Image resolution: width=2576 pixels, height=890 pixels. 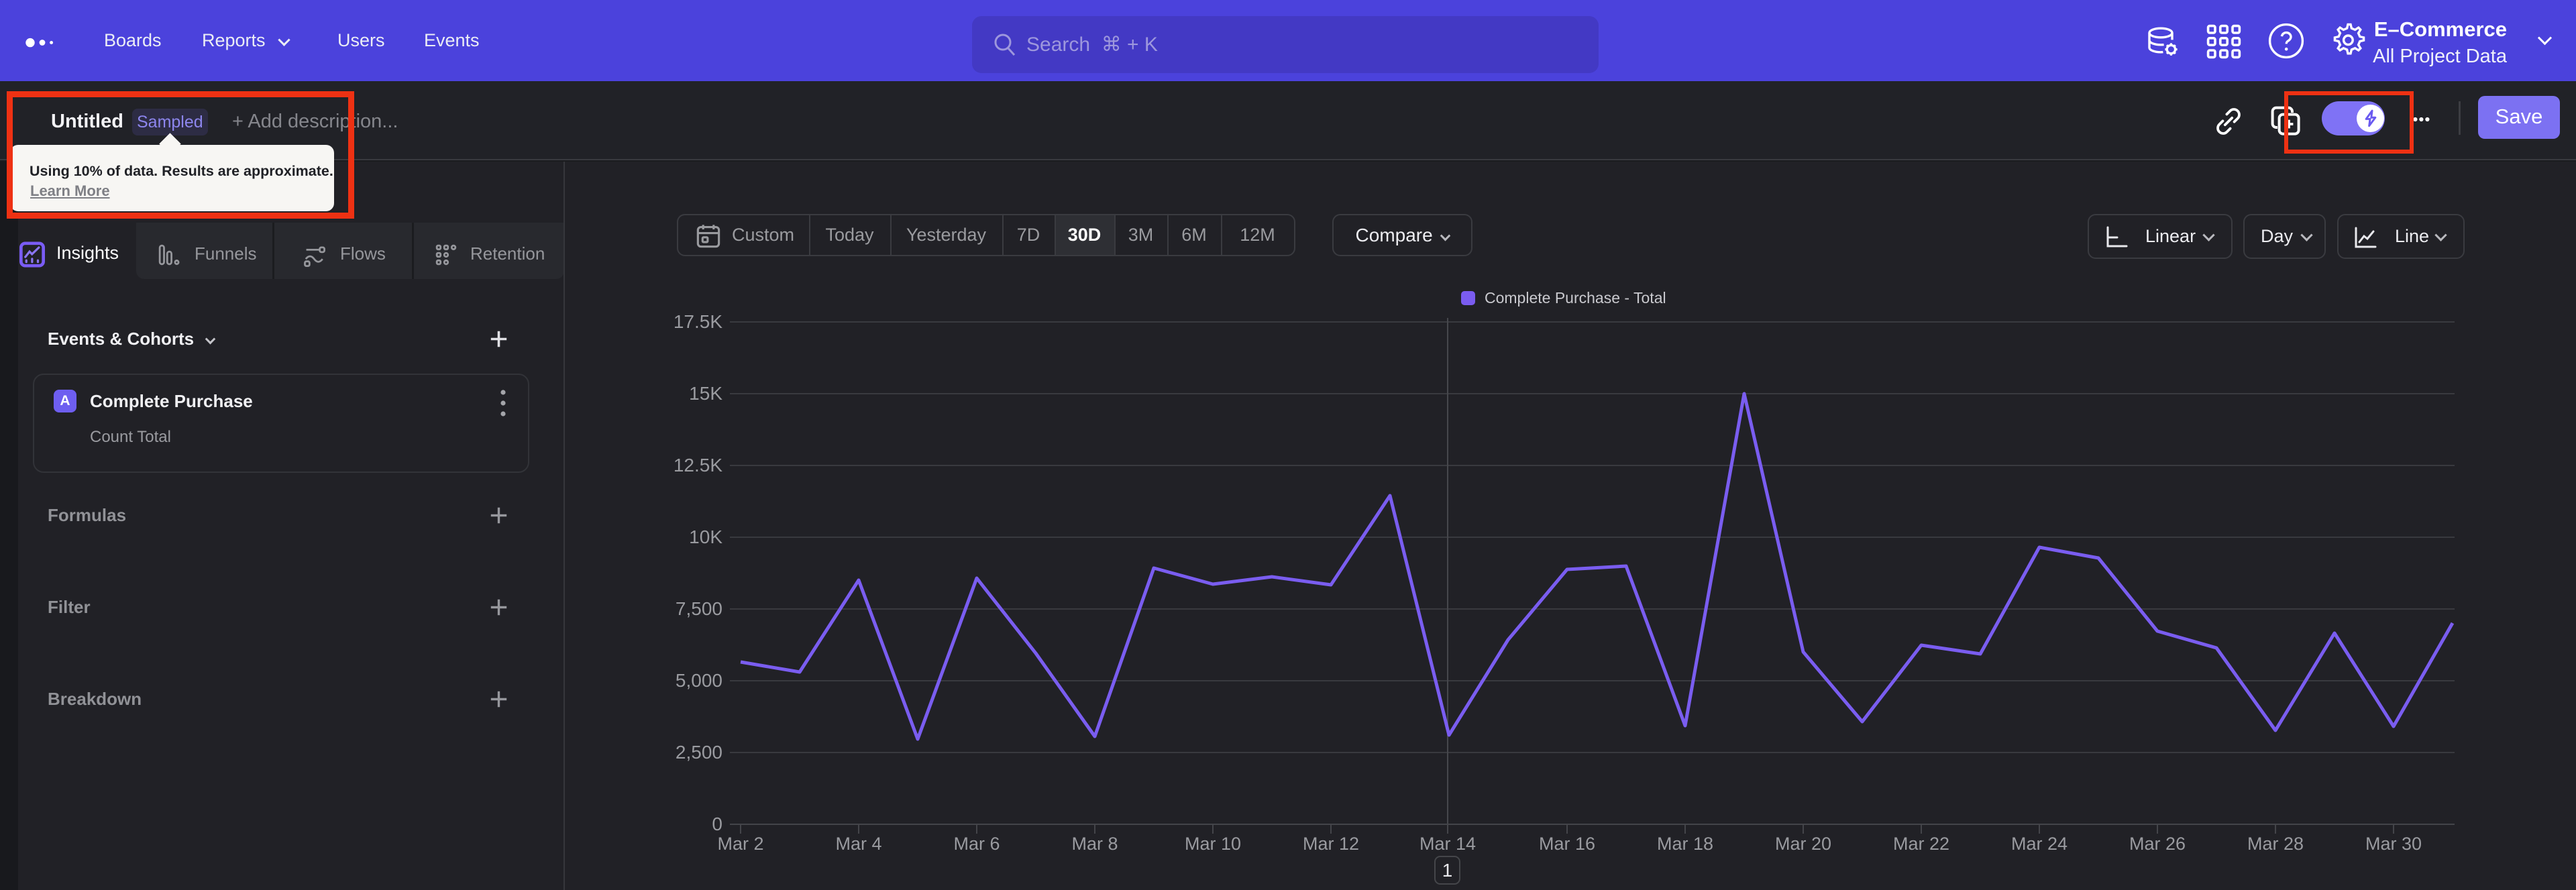 I want to click on svg-text: 7,500, so click(x=699, y=608).